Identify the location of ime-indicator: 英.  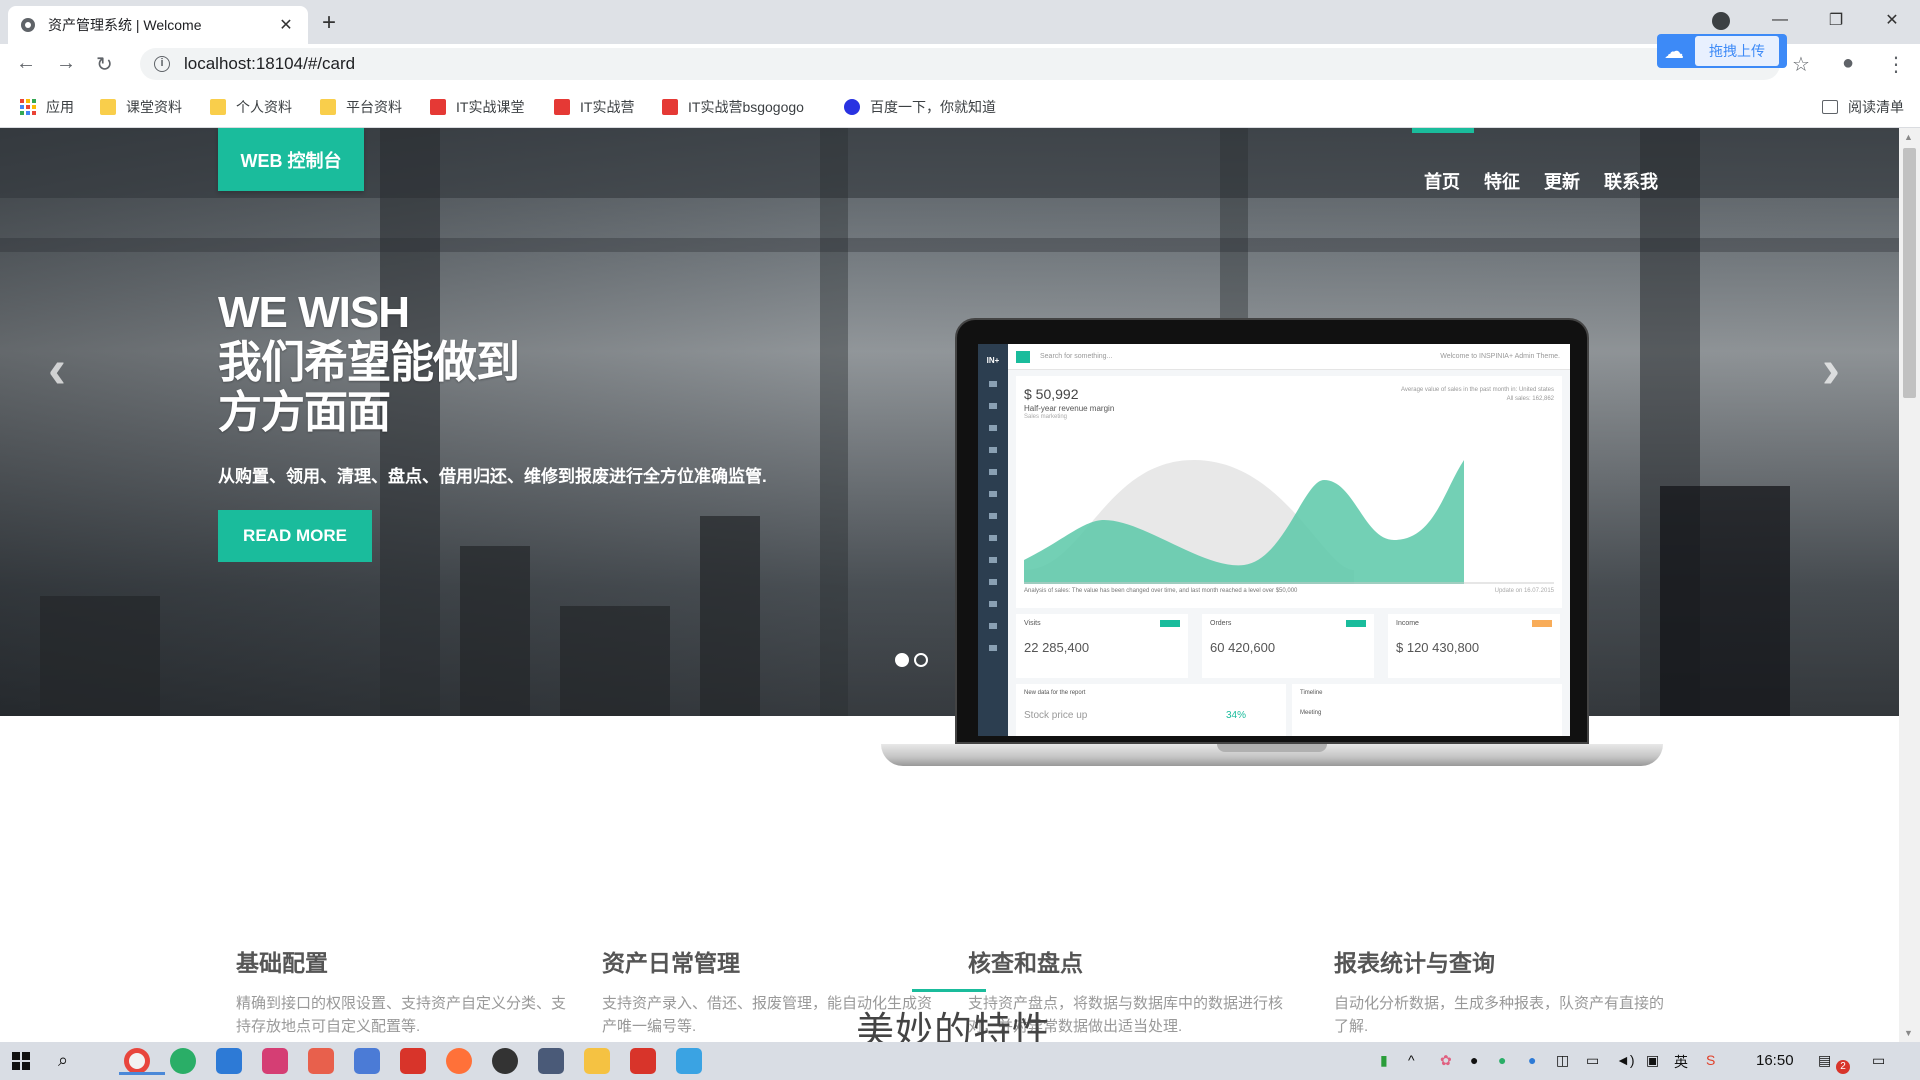
(1681, 1062).